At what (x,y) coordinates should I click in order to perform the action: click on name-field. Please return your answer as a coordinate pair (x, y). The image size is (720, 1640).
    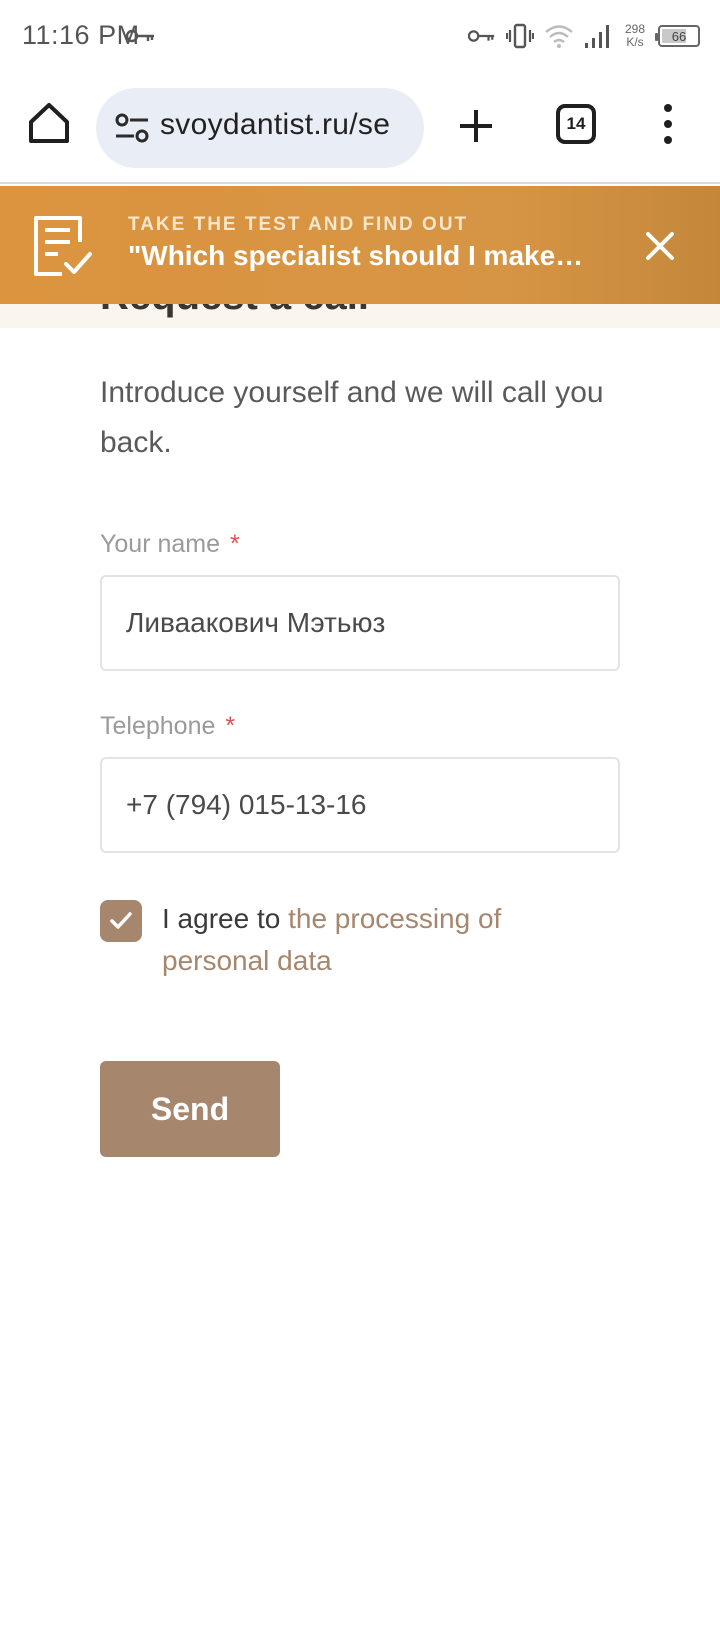
    Looking at the image, I should click on (360, 623).